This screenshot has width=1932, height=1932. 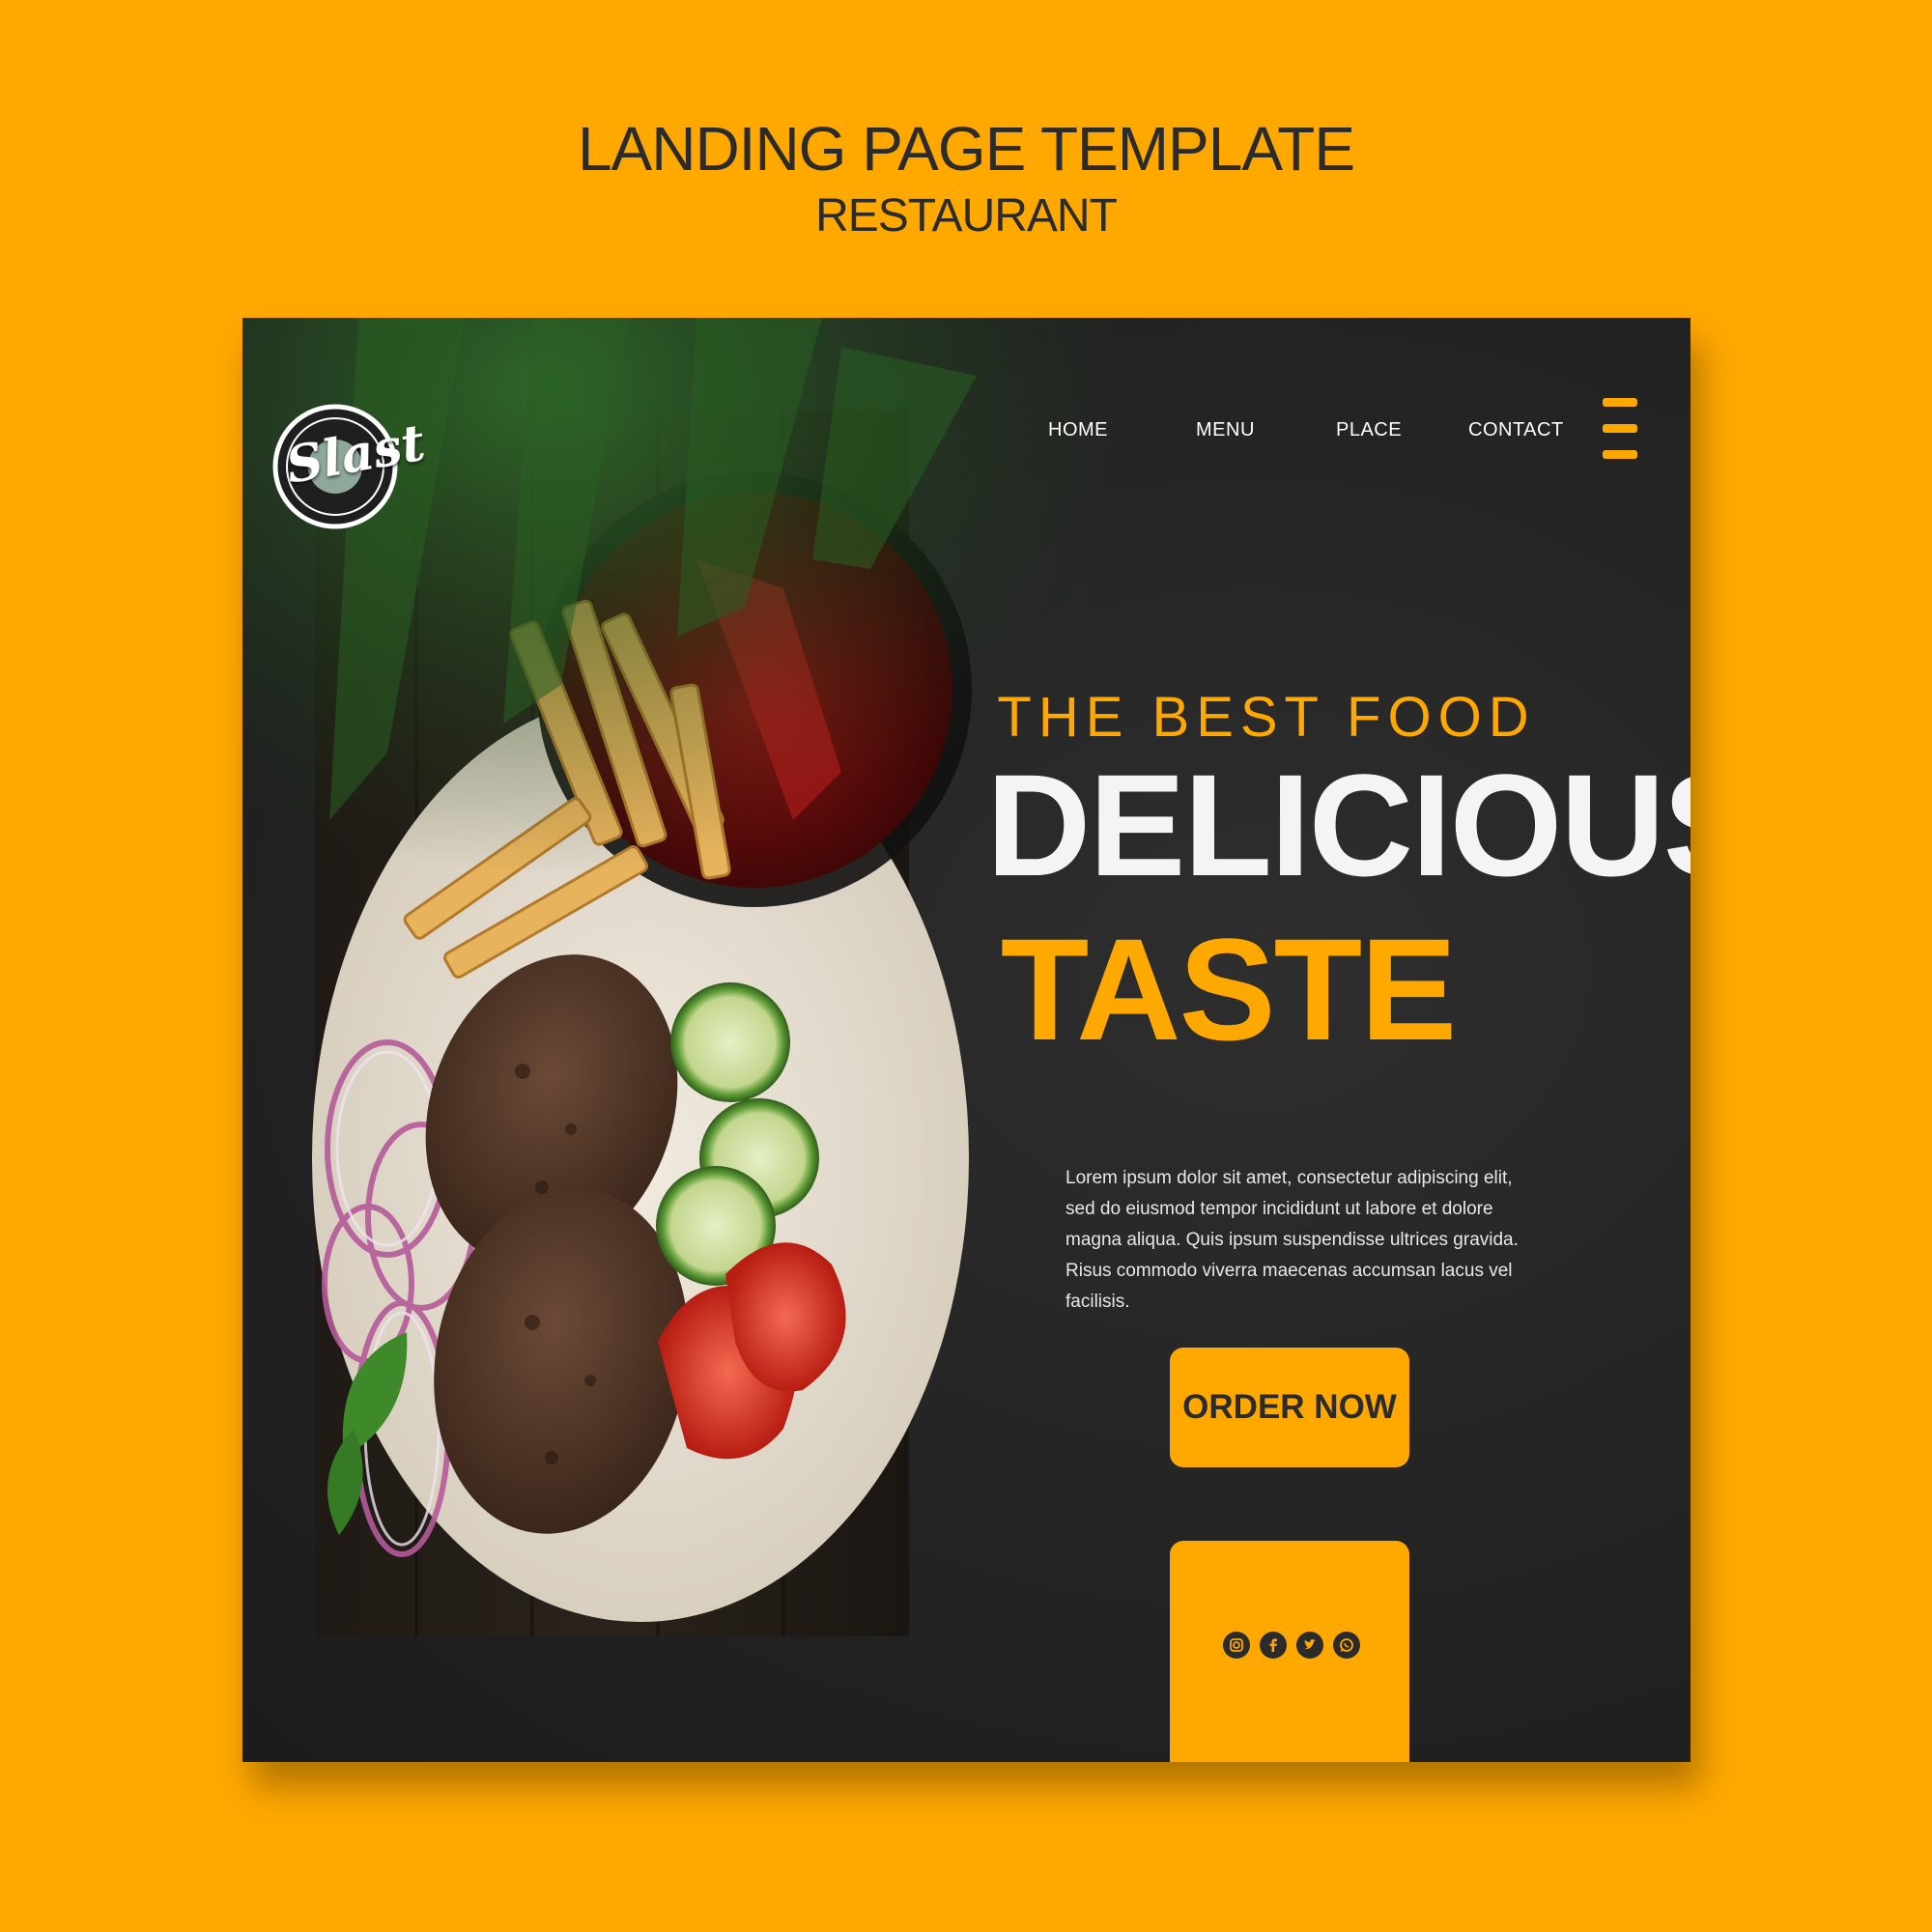 I want to click on facebook-icon, so click(x=1273, y=1645).